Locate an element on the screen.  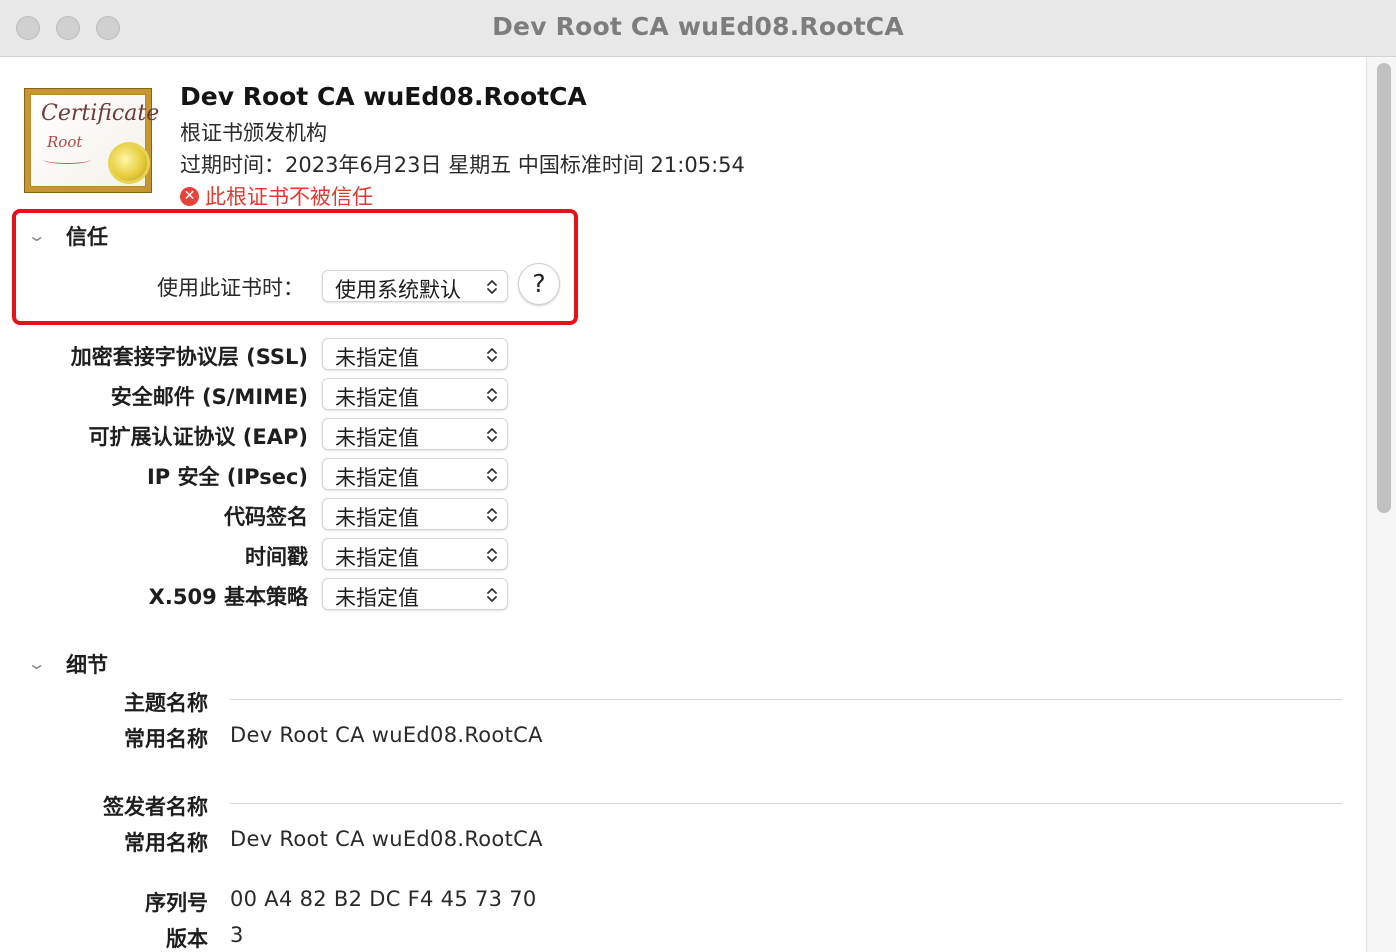
trust-warning: ✕ 此根证书不被信任 is located at coordinates (276, 196).